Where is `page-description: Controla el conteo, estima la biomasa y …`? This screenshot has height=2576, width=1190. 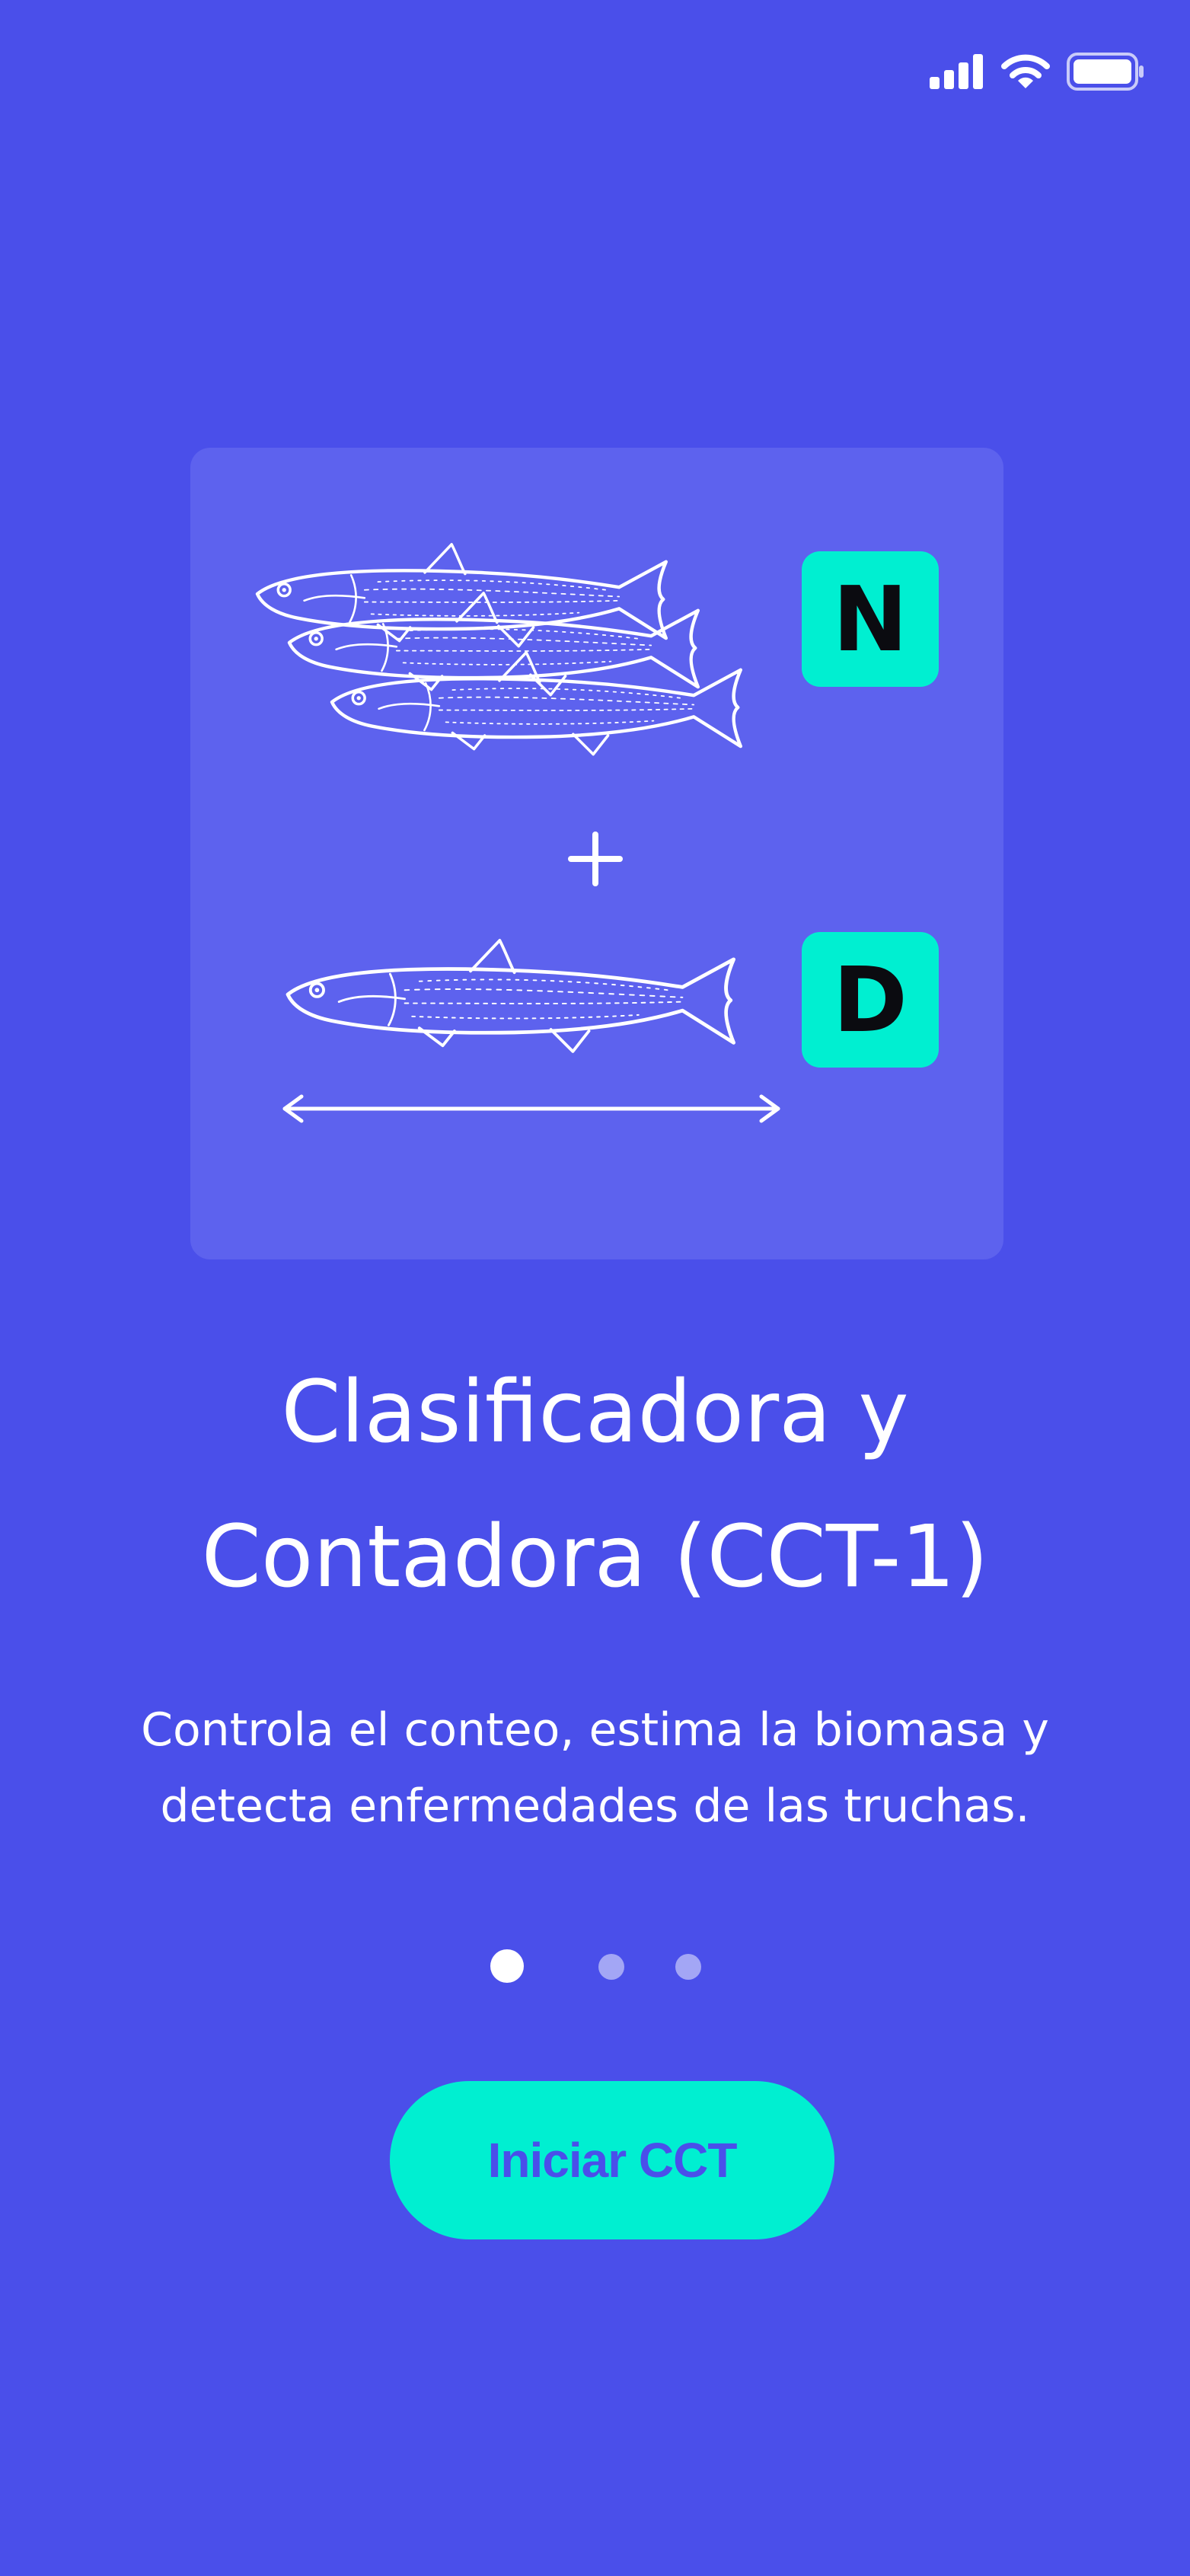
page-description: Controla el conteo, estima la biomasa y … is located at coordinates (595, 1768).